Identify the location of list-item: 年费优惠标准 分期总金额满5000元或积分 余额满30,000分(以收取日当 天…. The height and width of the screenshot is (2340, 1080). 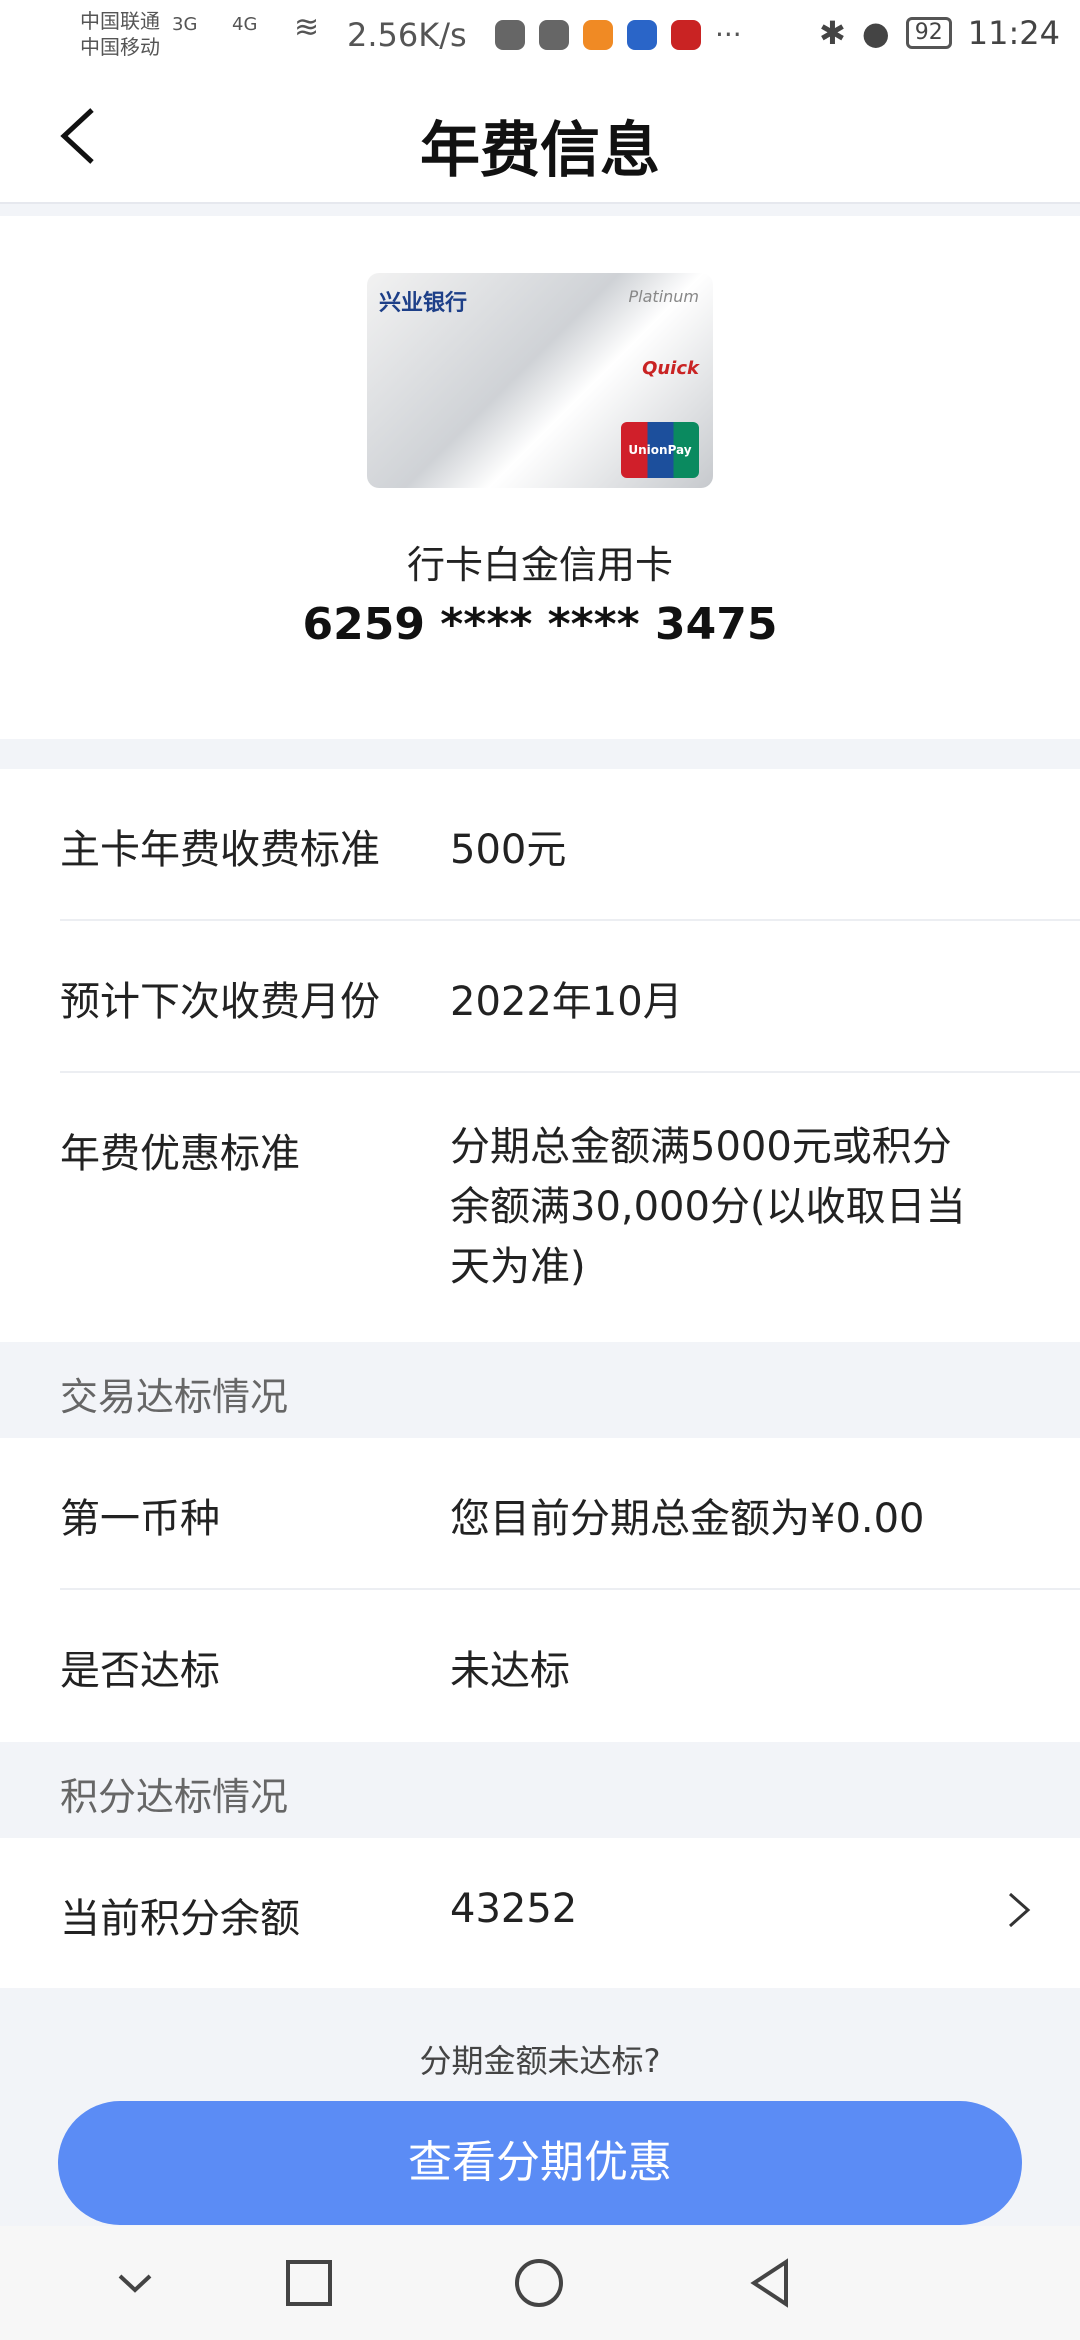
(540, 1207).